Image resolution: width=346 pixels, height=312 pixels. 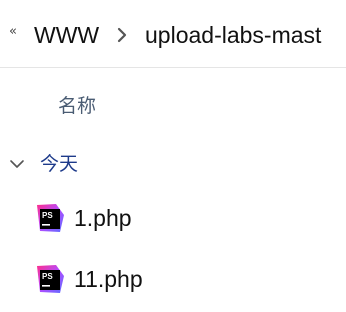 What do you see at coordinates (103, 218) in the screenshot?
I see `file-name: 1.php` at bounding box center [103, 218].